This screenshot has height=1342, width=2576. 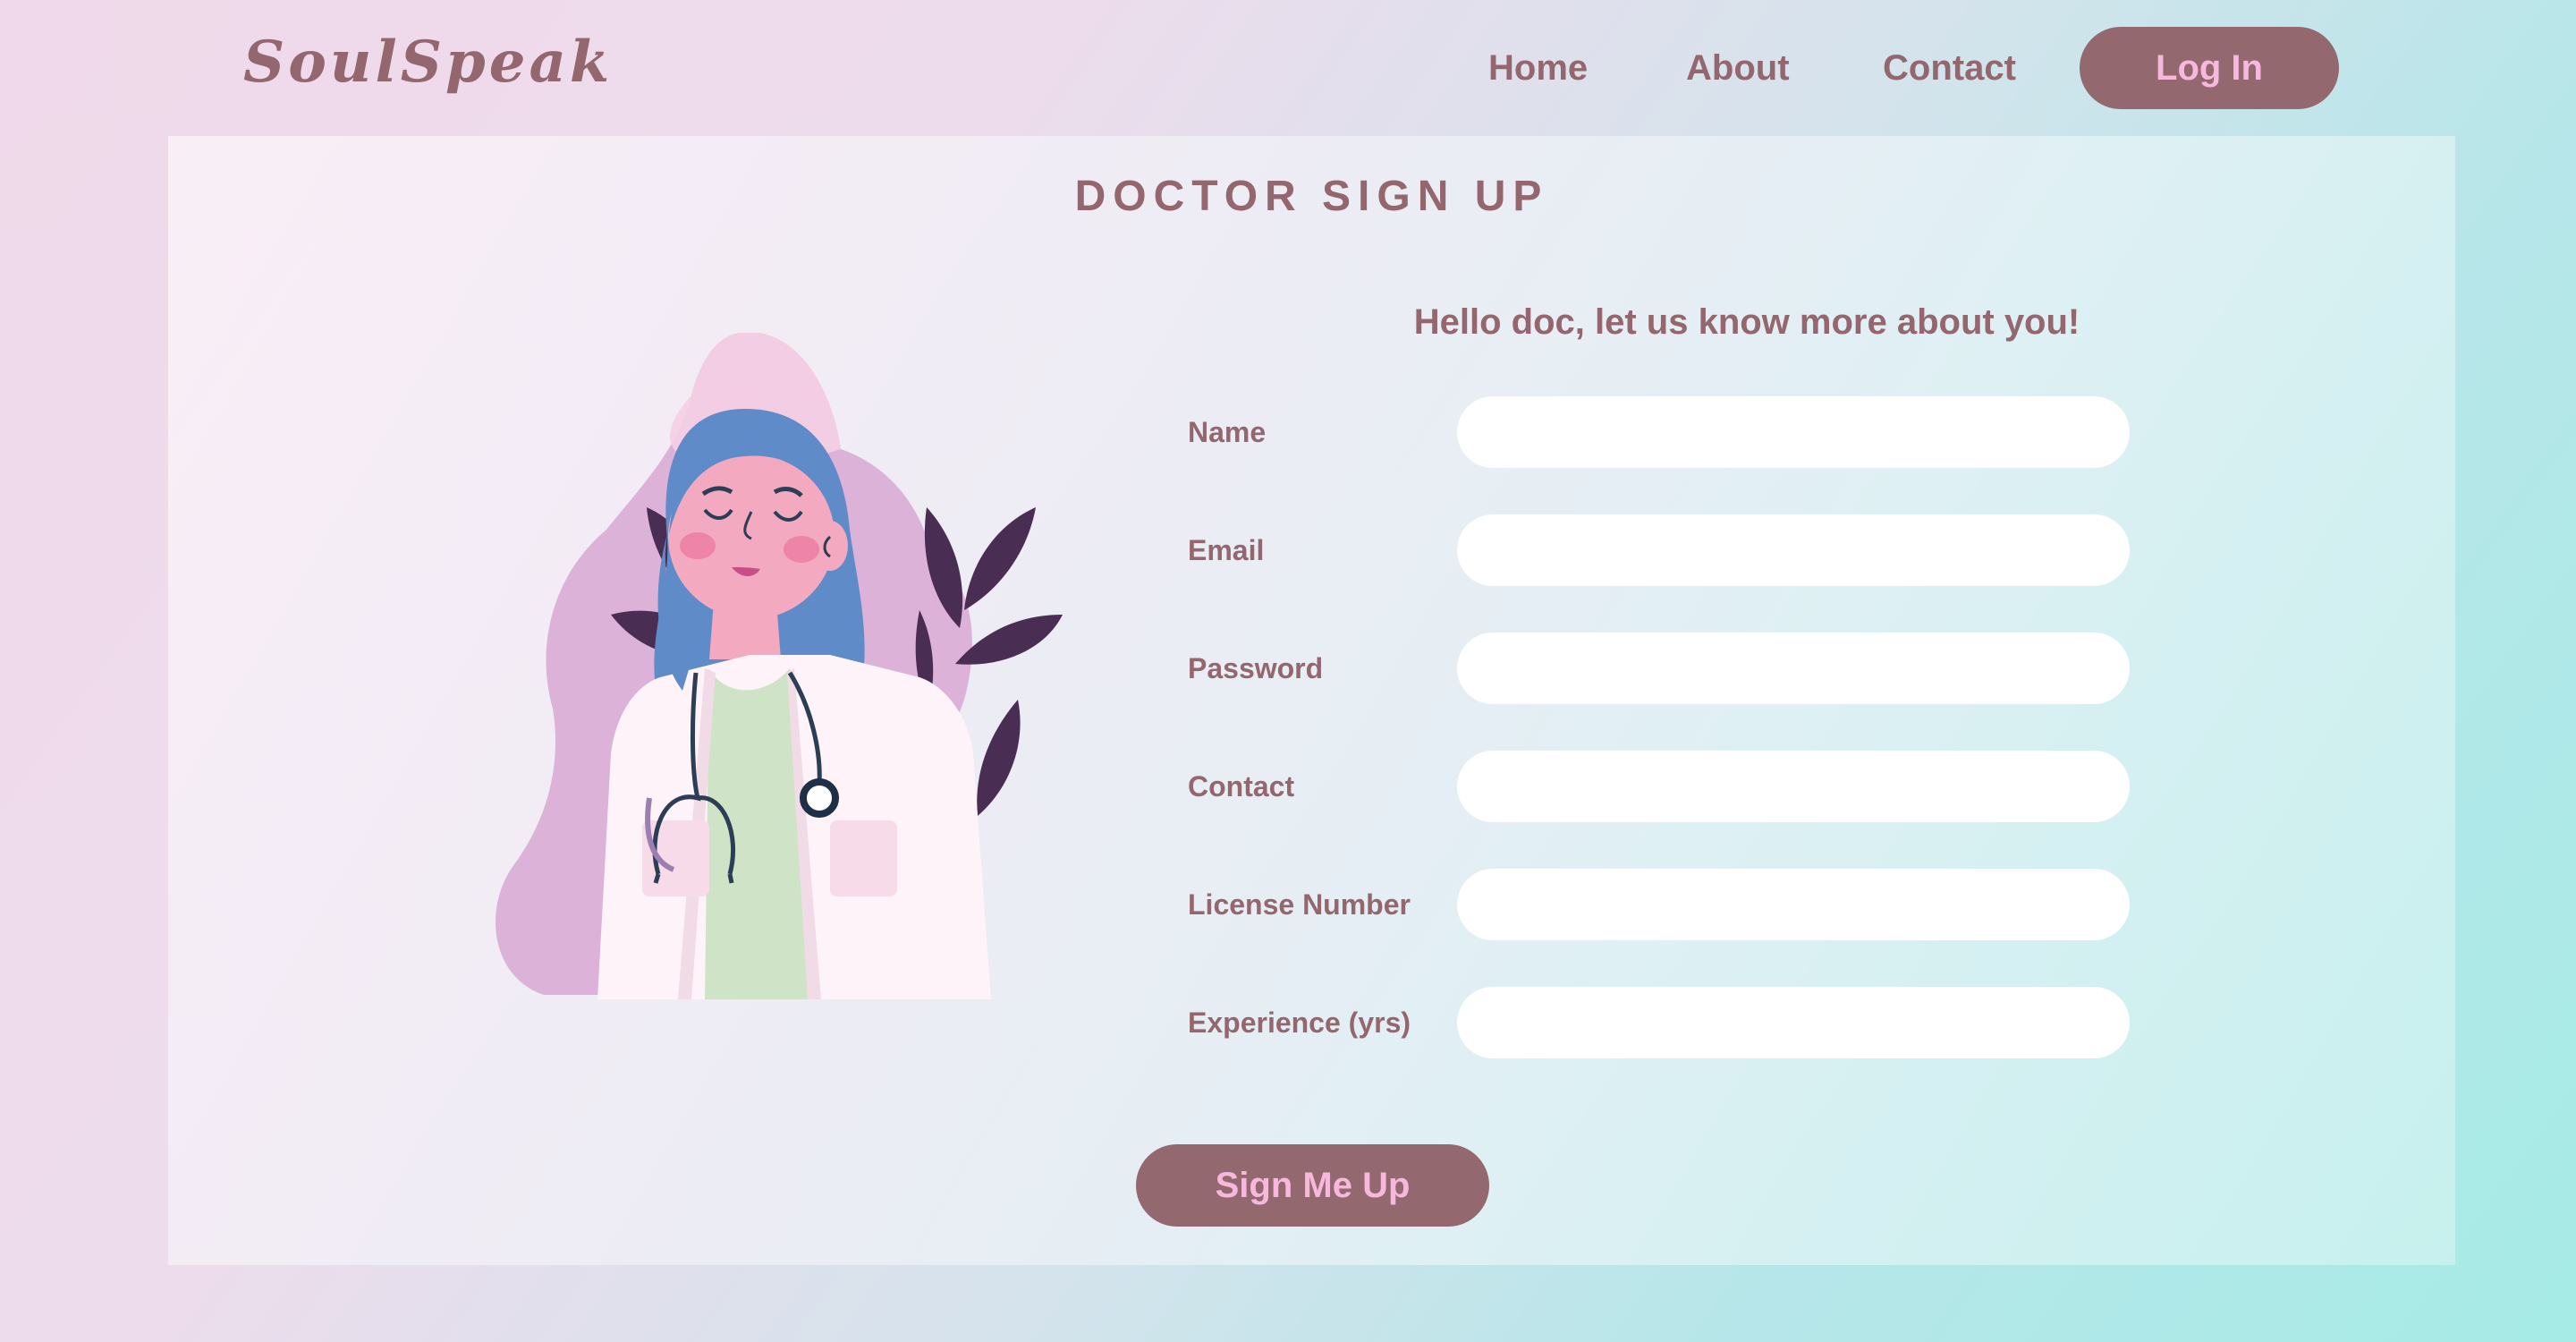 I want to click on password-input, so click(x=1793, y=669).